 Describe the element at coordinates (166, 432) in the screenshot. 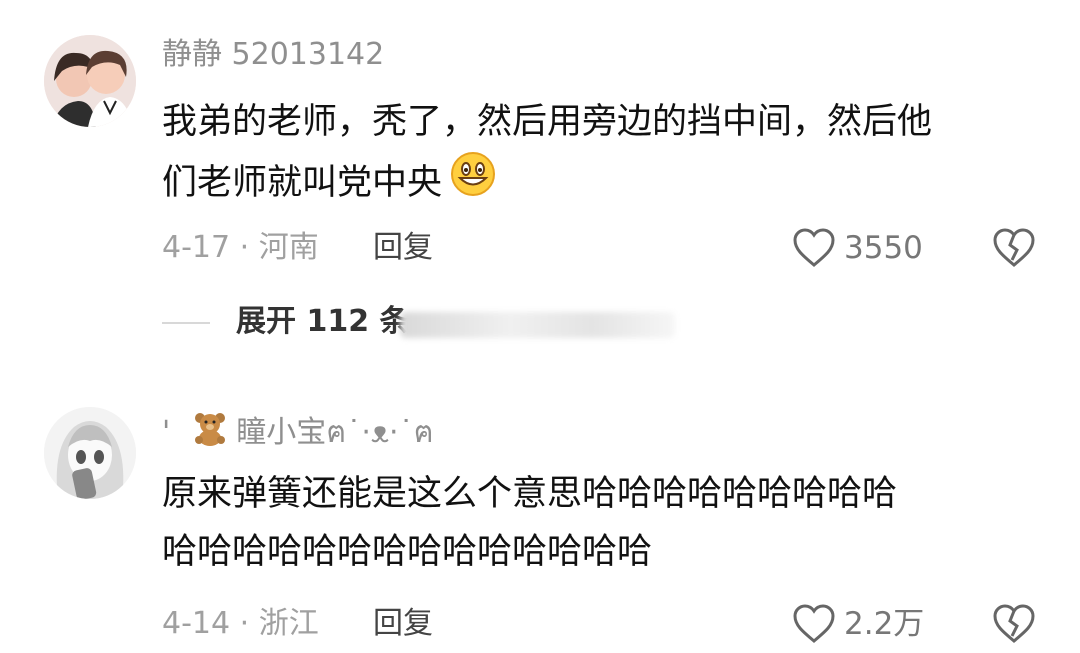

I see `username-prefix: '` at that location.